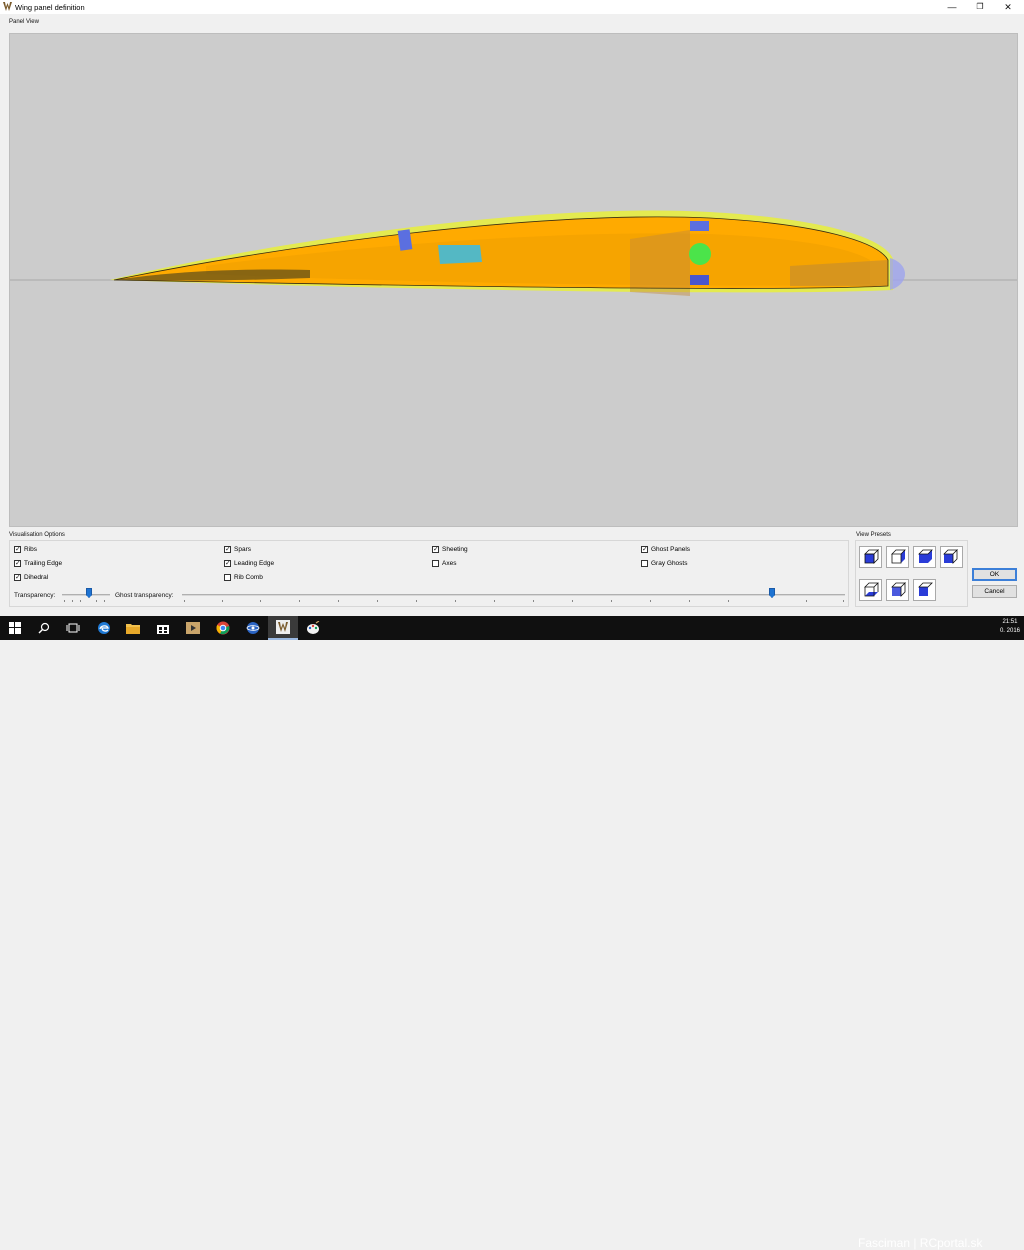 The height and width of the screenshot is (1250, 1024). Describe the element at coordinates (1009, 631) in the screenshot. I see `clock-date: 0. 2016` at that location.